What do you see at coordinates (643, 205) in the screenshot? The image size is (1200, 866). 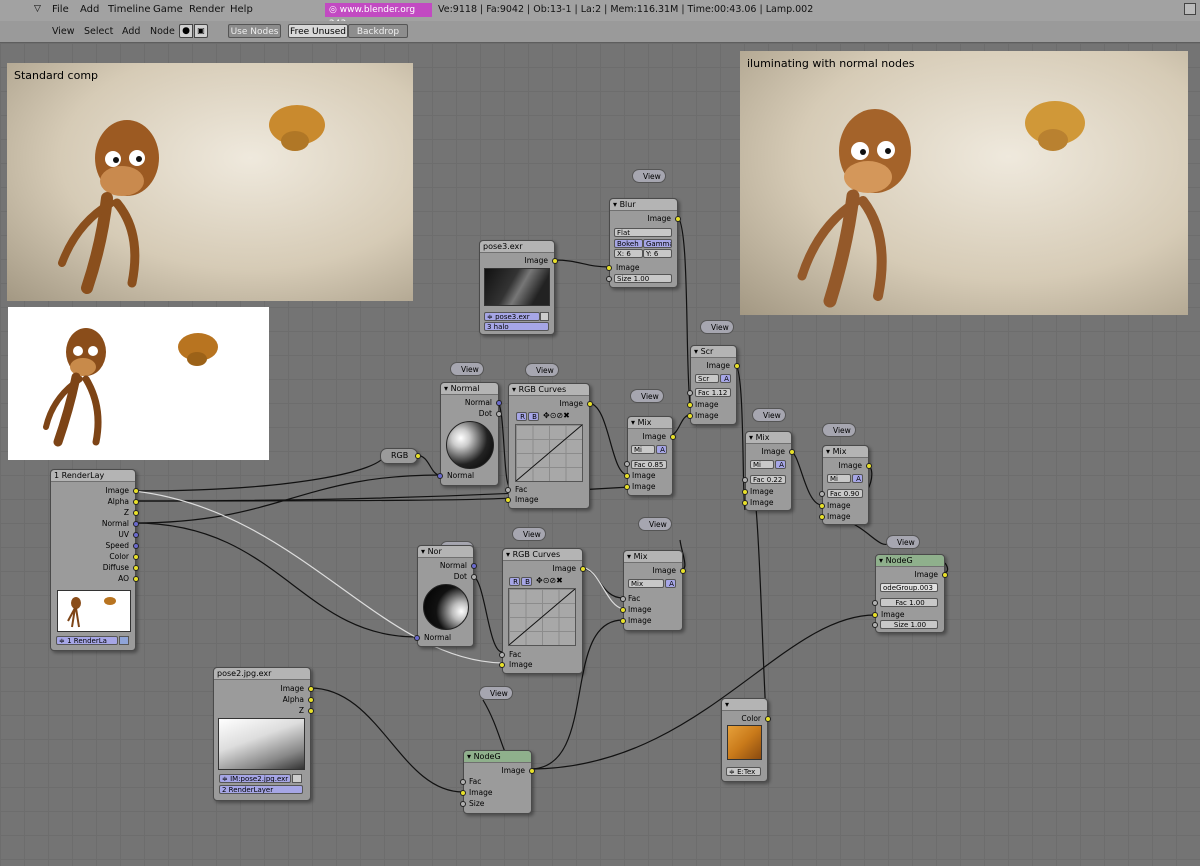 I see `blur-node-header: ▾ Blur` at bounding box center [643, 205].